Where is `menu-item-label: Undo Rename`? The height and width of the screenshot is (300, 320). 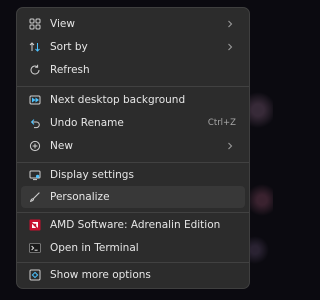 menu-item-label: Undo Rename is located at coordinates (87, 123).